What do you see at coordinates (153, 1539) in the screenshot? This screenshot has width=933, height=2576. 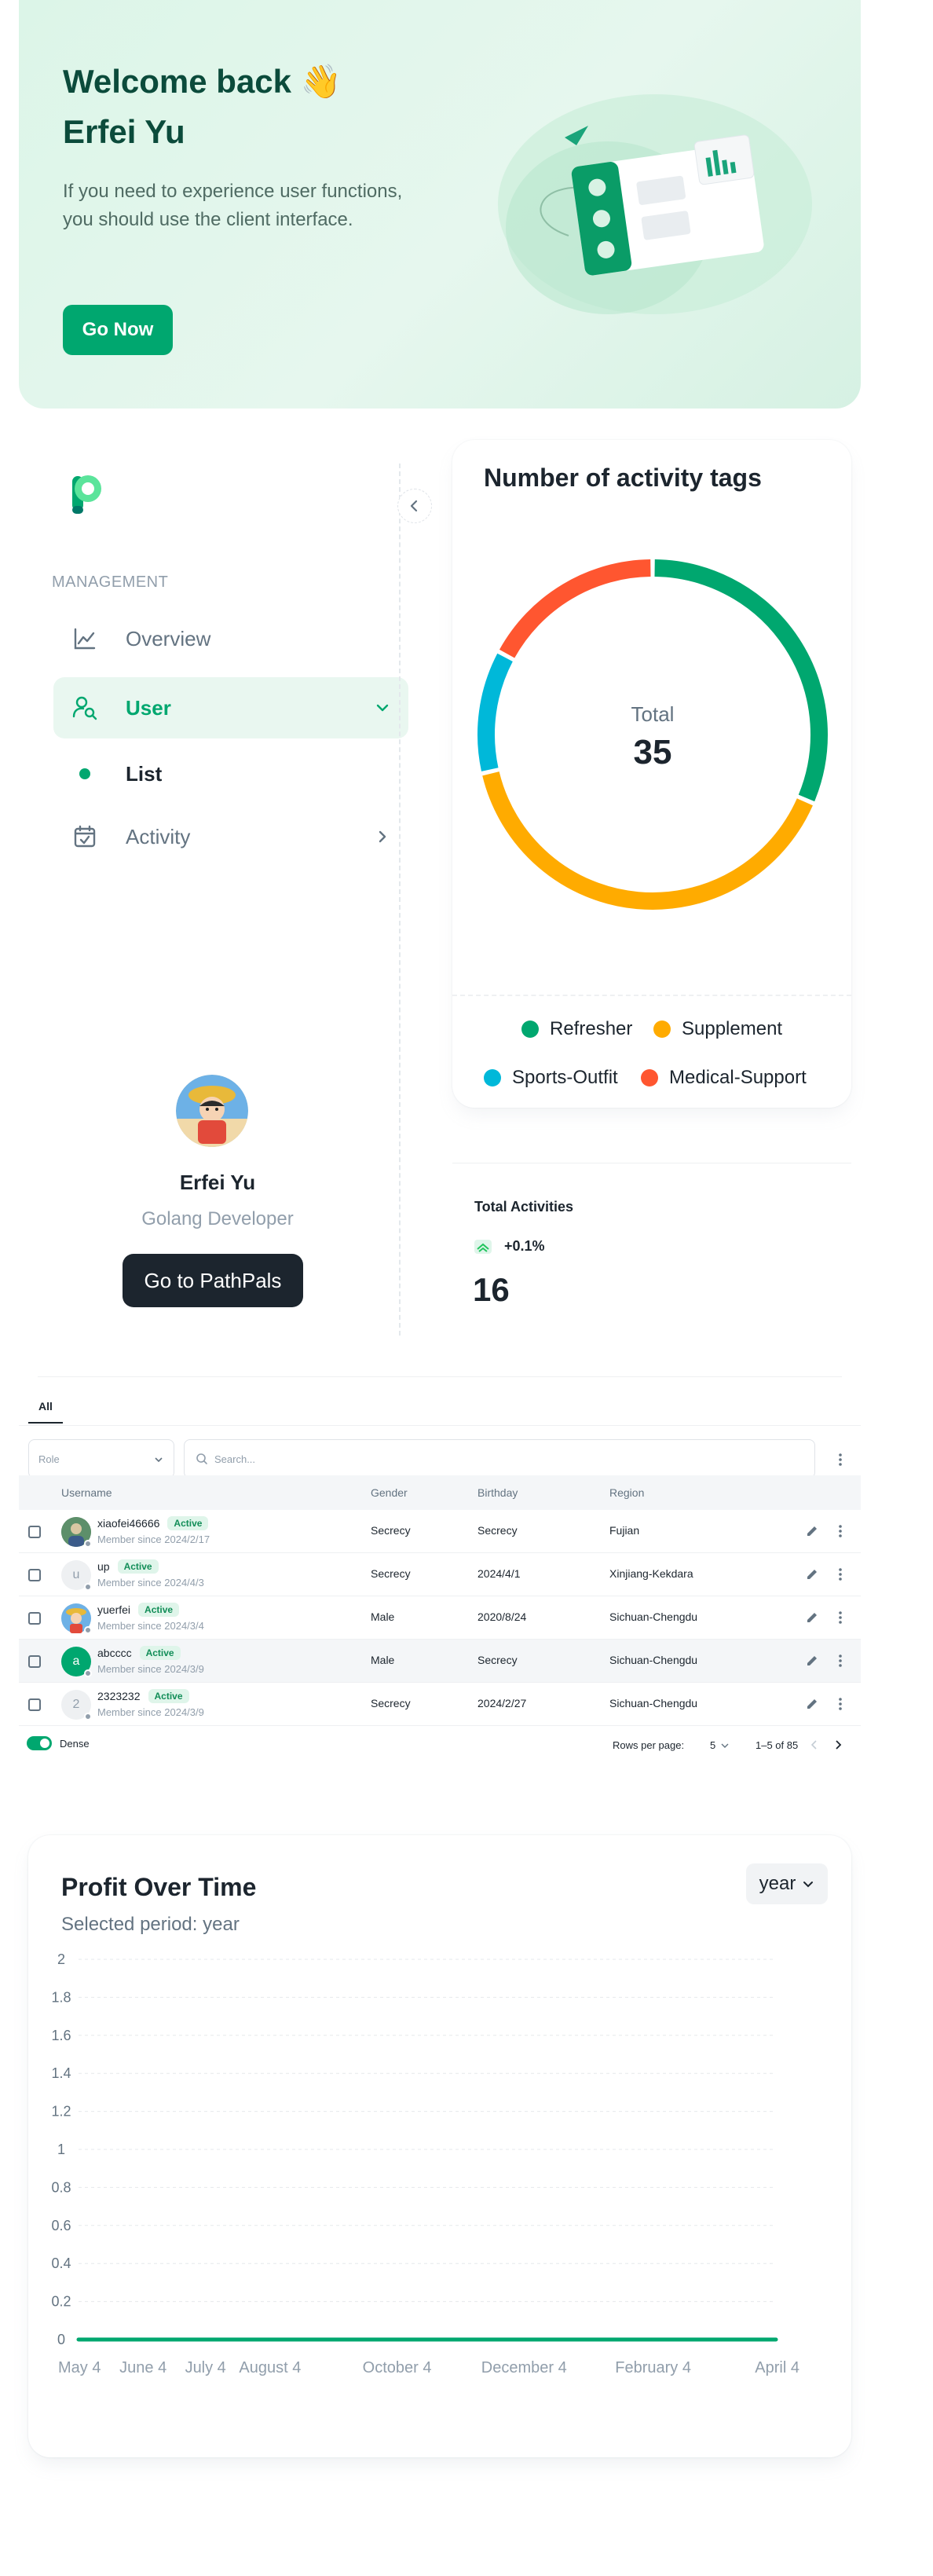 I see `member-since: Member since 2024/2/17` at bounding box center [153, 1539].